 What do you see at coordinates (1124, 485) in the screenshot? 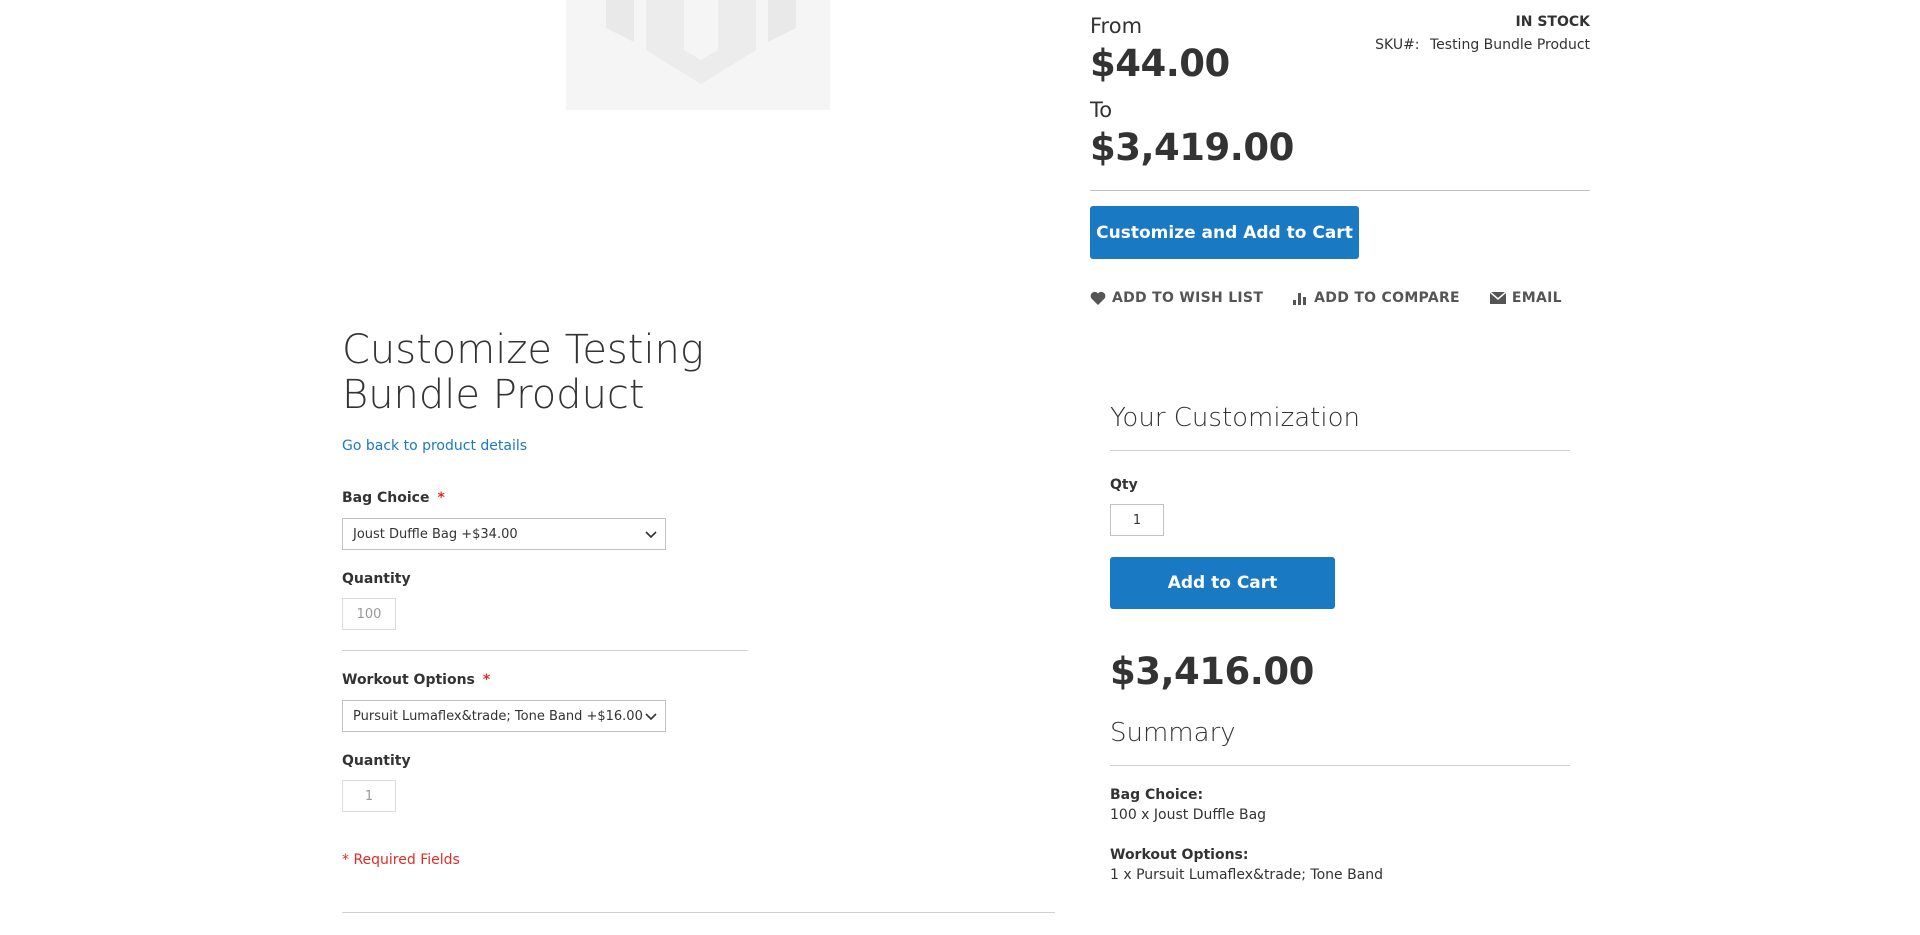
I see `qty-label: Qty` at bounding box center [1124, 485].